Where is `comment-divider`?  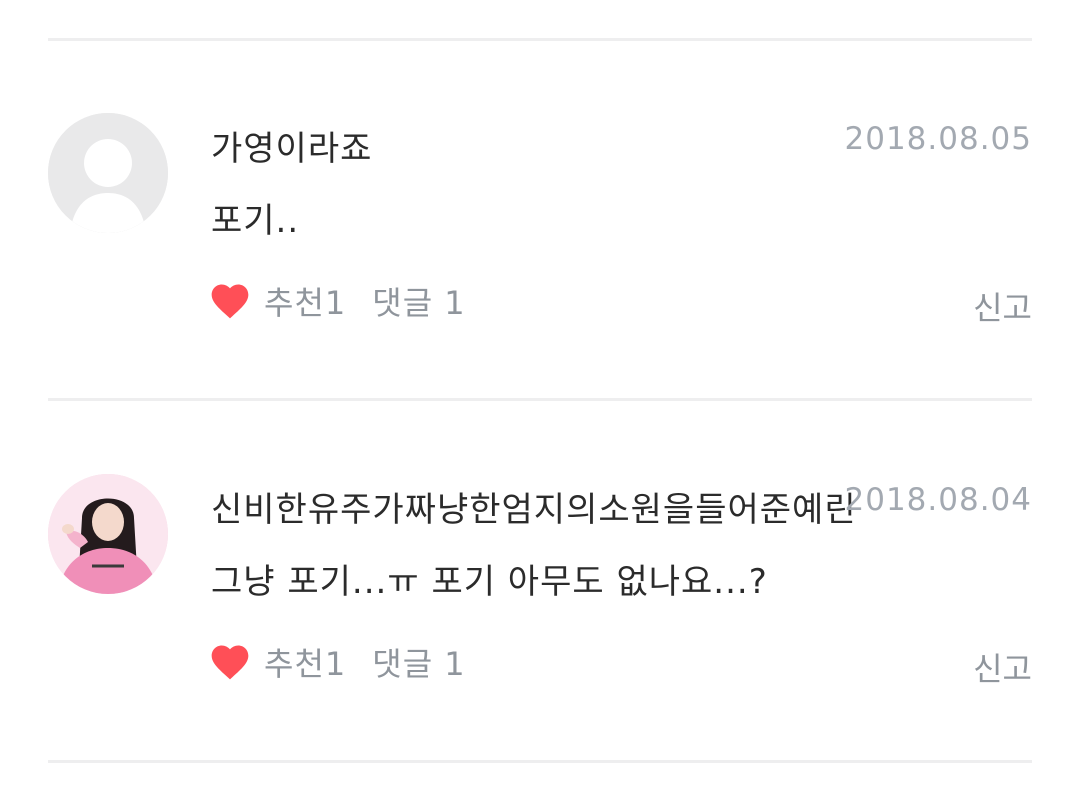
comment-divider is located at coordinates (540, 399).